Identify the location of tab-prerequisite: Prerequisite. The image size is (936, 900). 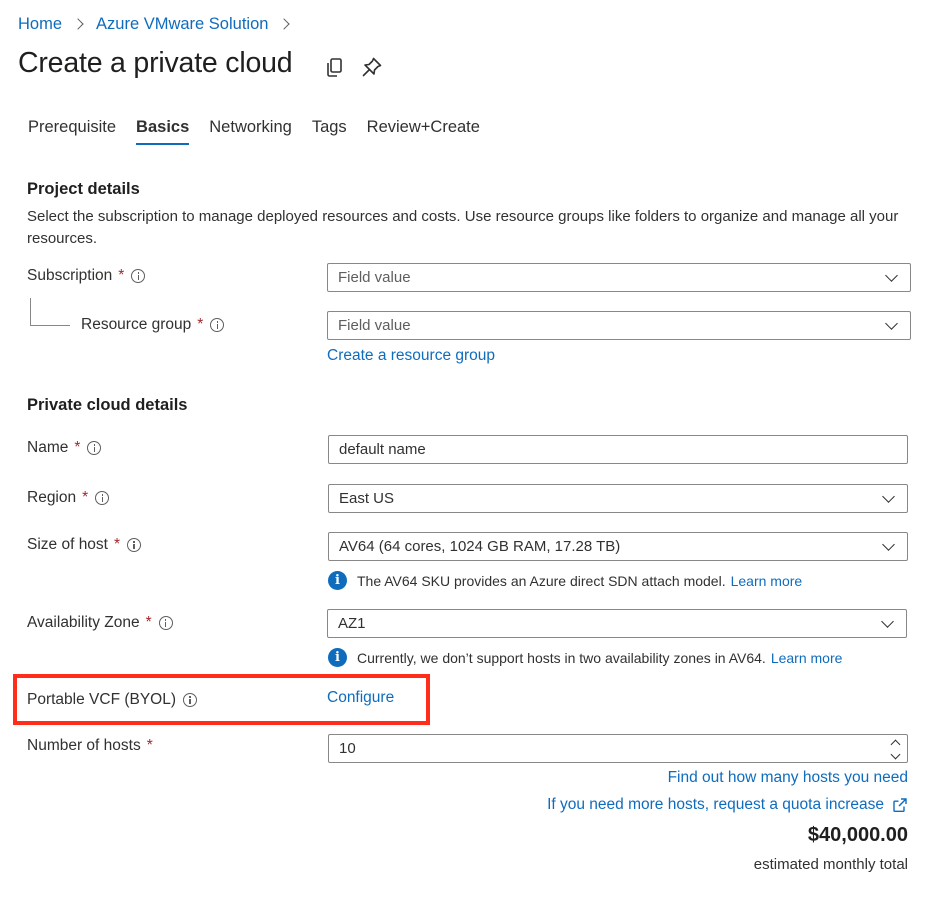
(72, 131).